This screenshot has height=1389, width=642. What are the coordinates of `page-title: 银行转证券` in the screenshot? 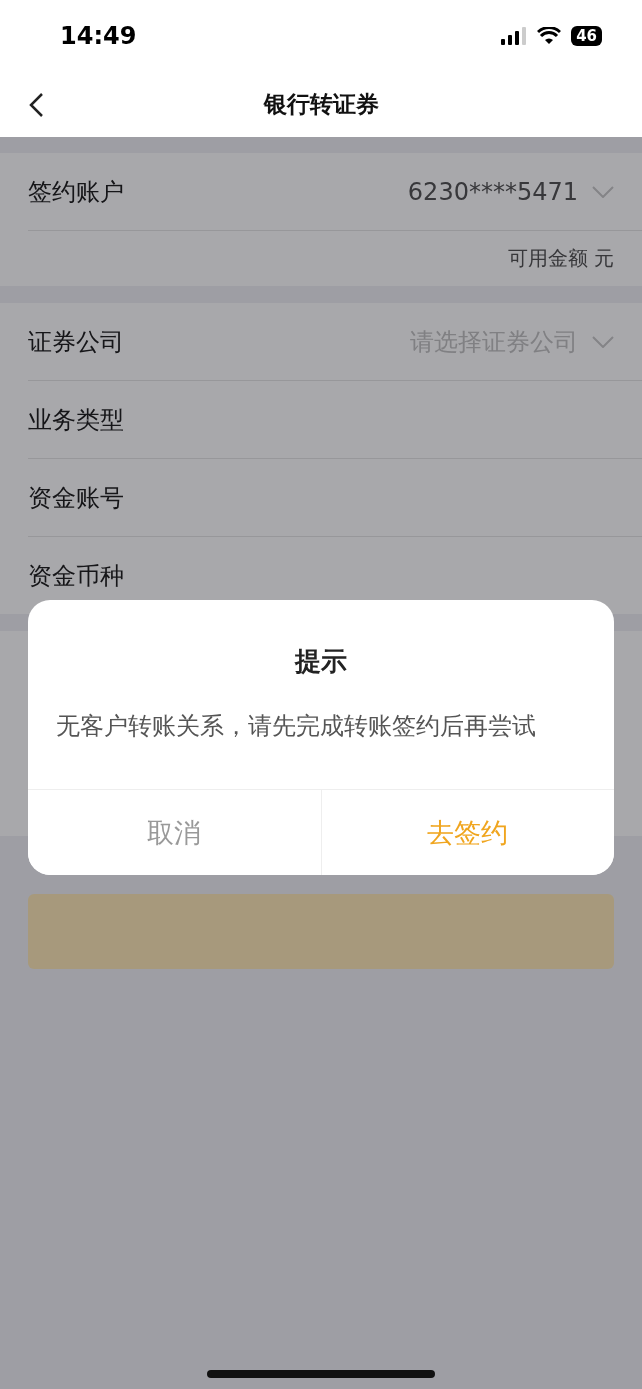 It's located at (321, 104).